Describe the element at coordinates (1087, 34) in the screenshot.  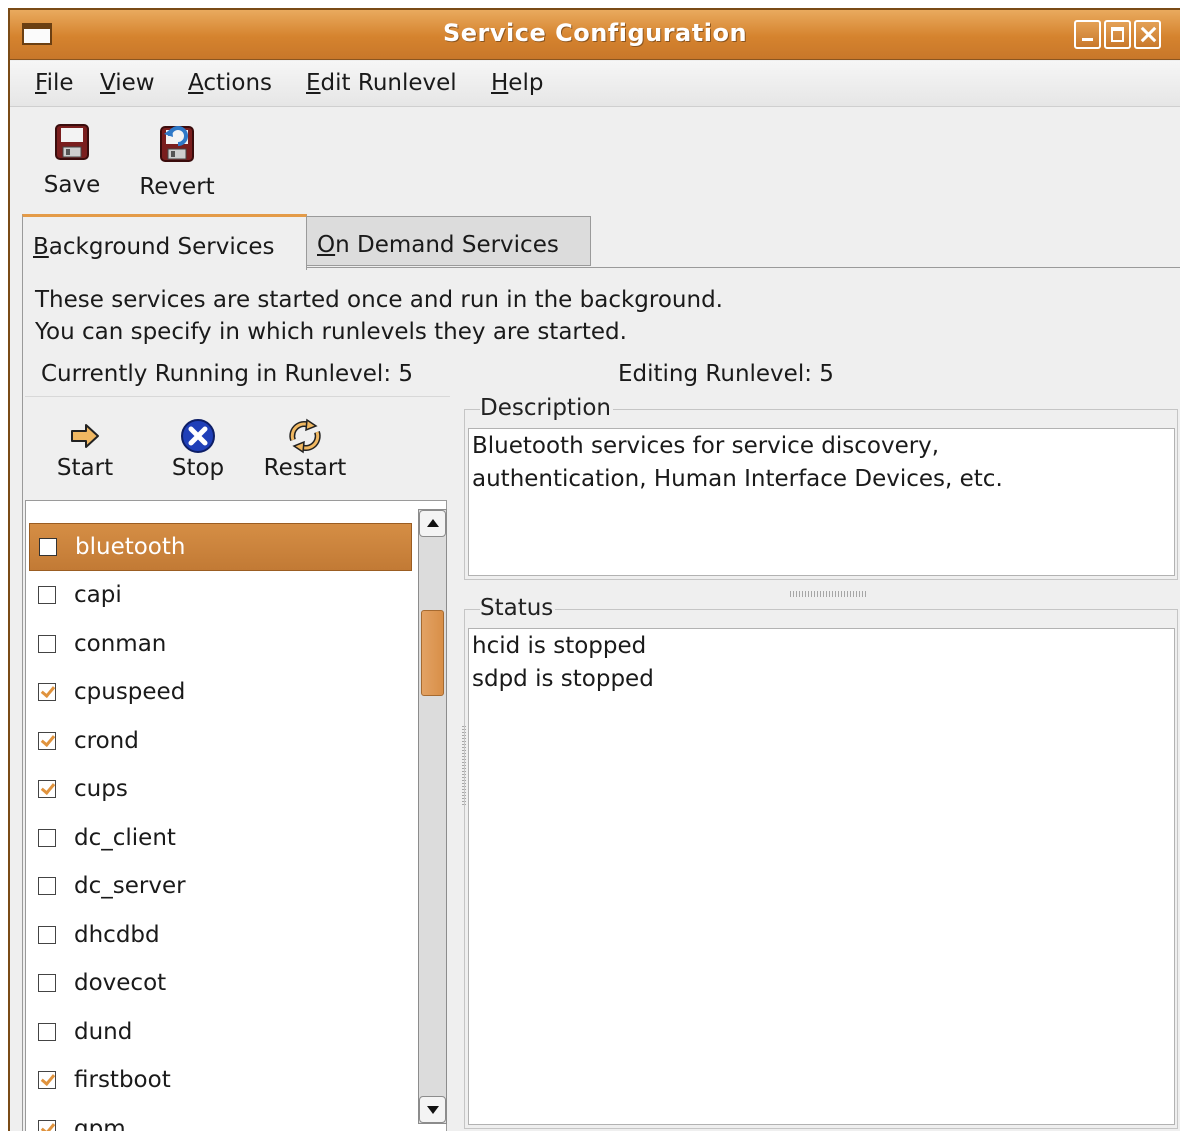
I see `minimize-button` at that location.